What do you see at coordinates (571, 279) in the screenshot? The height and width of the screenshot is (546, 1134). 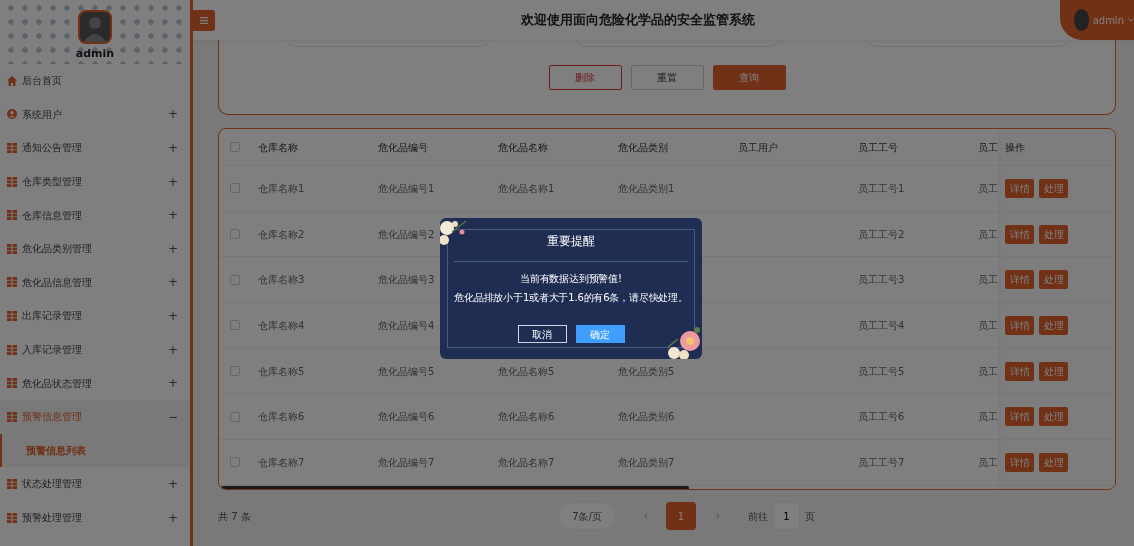 I see `dialog-message: 当前有数据达到预警值!` at bounding box center [571, 279].